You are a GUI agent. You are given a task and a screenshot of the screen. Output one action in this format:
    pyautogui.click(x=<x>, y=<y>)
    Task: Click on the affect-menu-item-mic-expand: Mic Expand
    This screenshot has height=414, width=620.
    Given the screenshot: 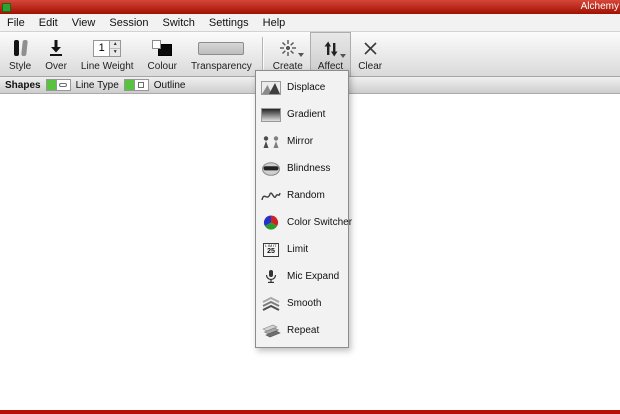 What is the action you would take?
    pyautogui.click(x=302, y=276)
    